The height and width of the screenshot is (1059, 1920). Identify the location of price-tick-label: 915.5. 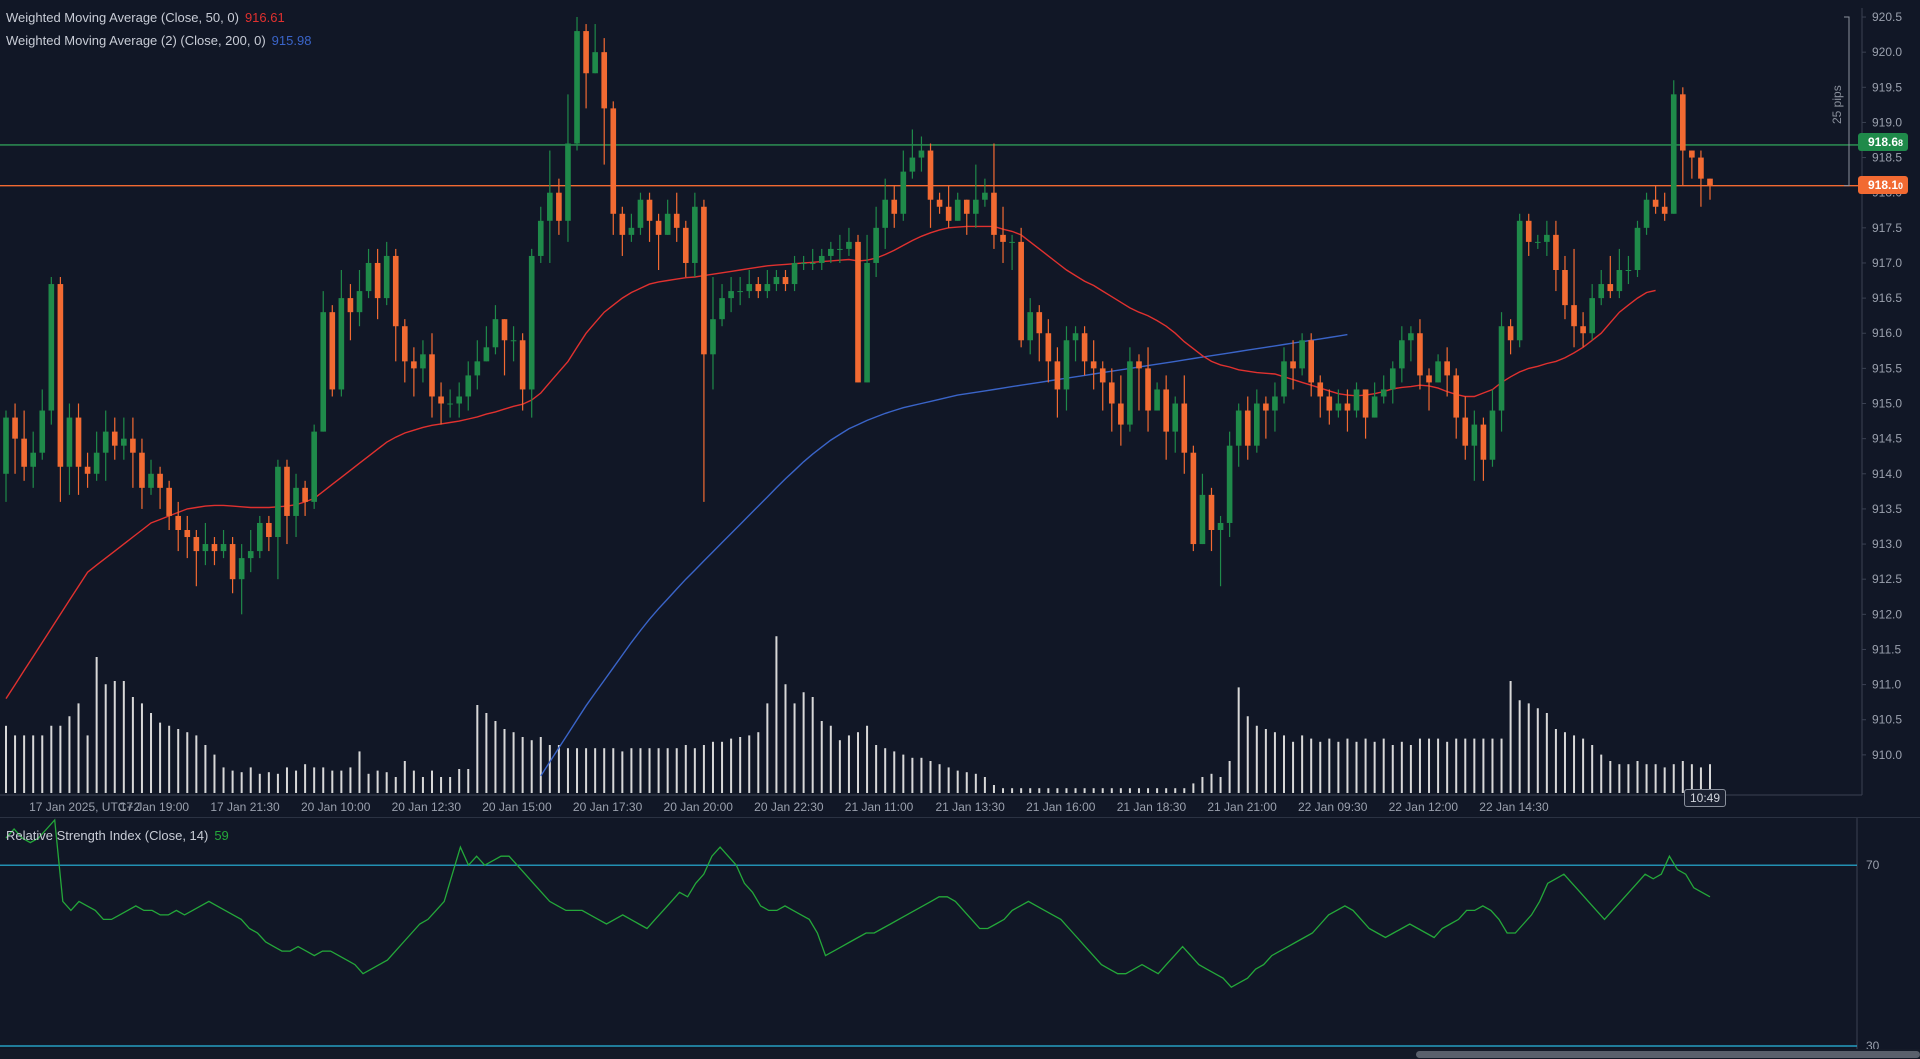
(1887, 368).